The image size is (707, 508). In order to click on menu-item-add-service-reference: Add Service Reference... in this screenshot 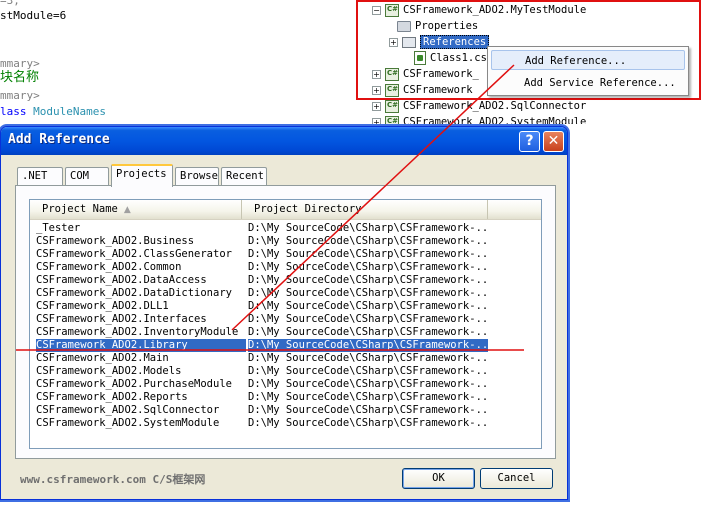, I will do `click(588, 83)`.